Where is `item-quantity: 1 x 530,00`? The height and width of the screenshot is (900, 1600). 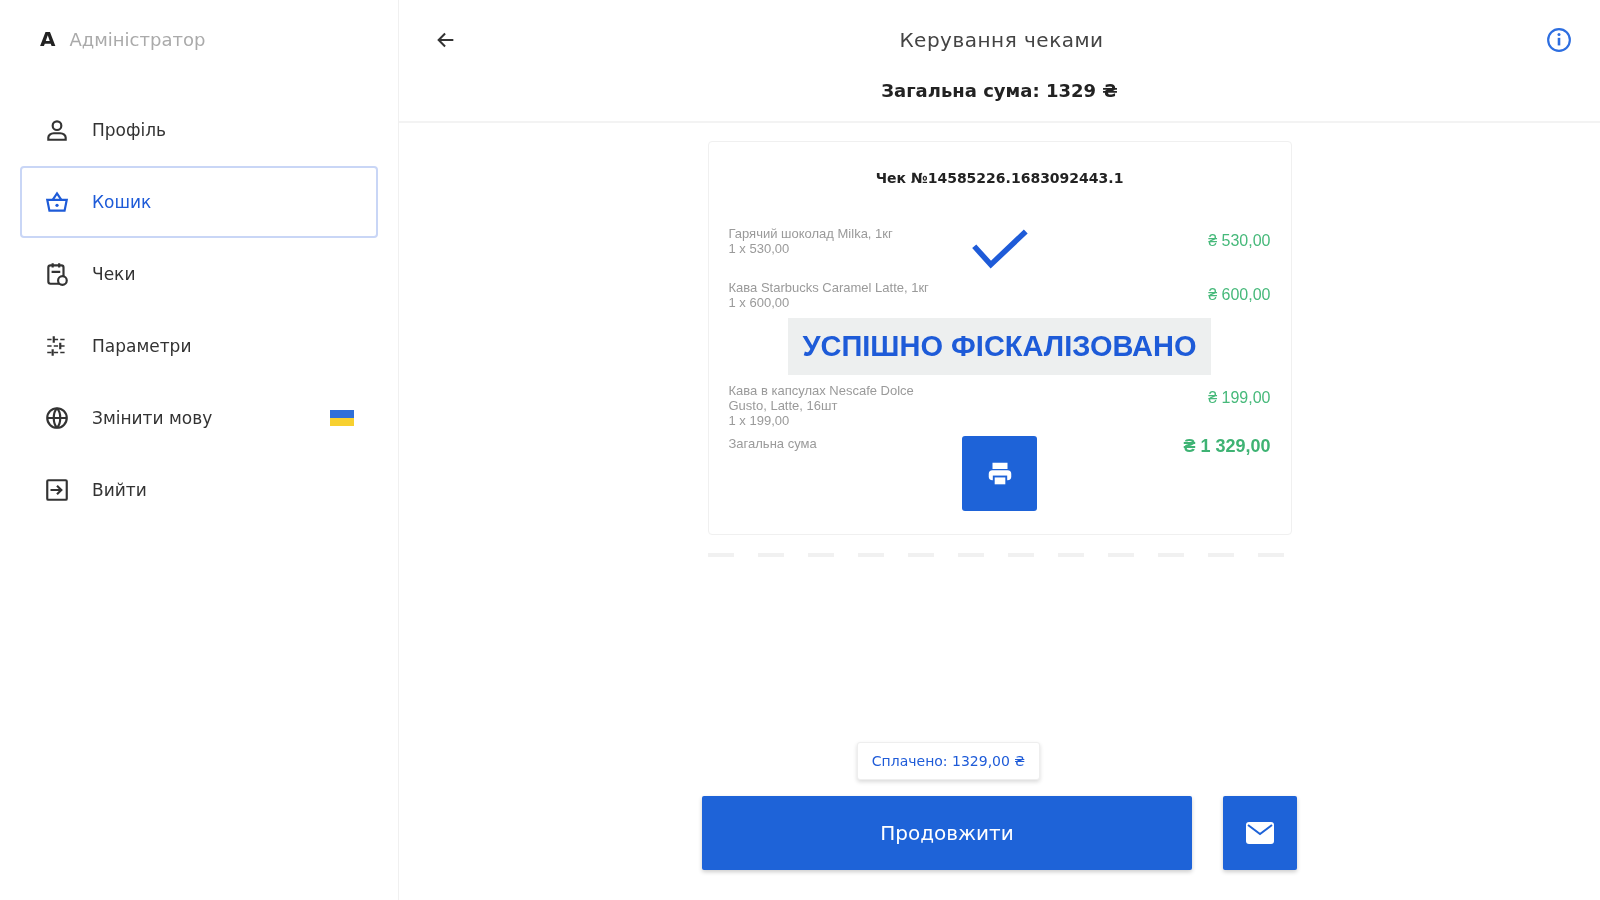 item-quantity: 1 x 530,00 is located at coordinates (759, 248).